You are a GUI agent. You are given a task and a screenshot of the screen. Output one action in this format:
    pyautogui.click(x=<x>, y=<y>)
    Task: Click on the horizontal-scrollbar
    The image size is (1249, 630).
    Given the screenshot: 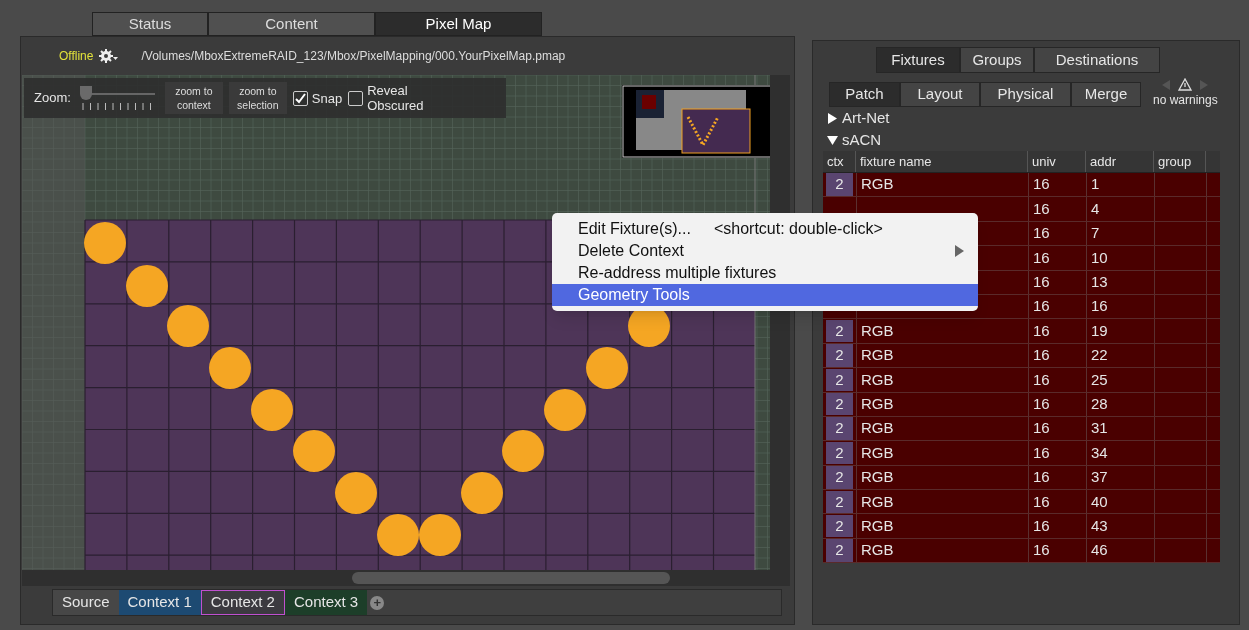 What is the action you would take?
    pyautogui.click(x=406, y=578)
    